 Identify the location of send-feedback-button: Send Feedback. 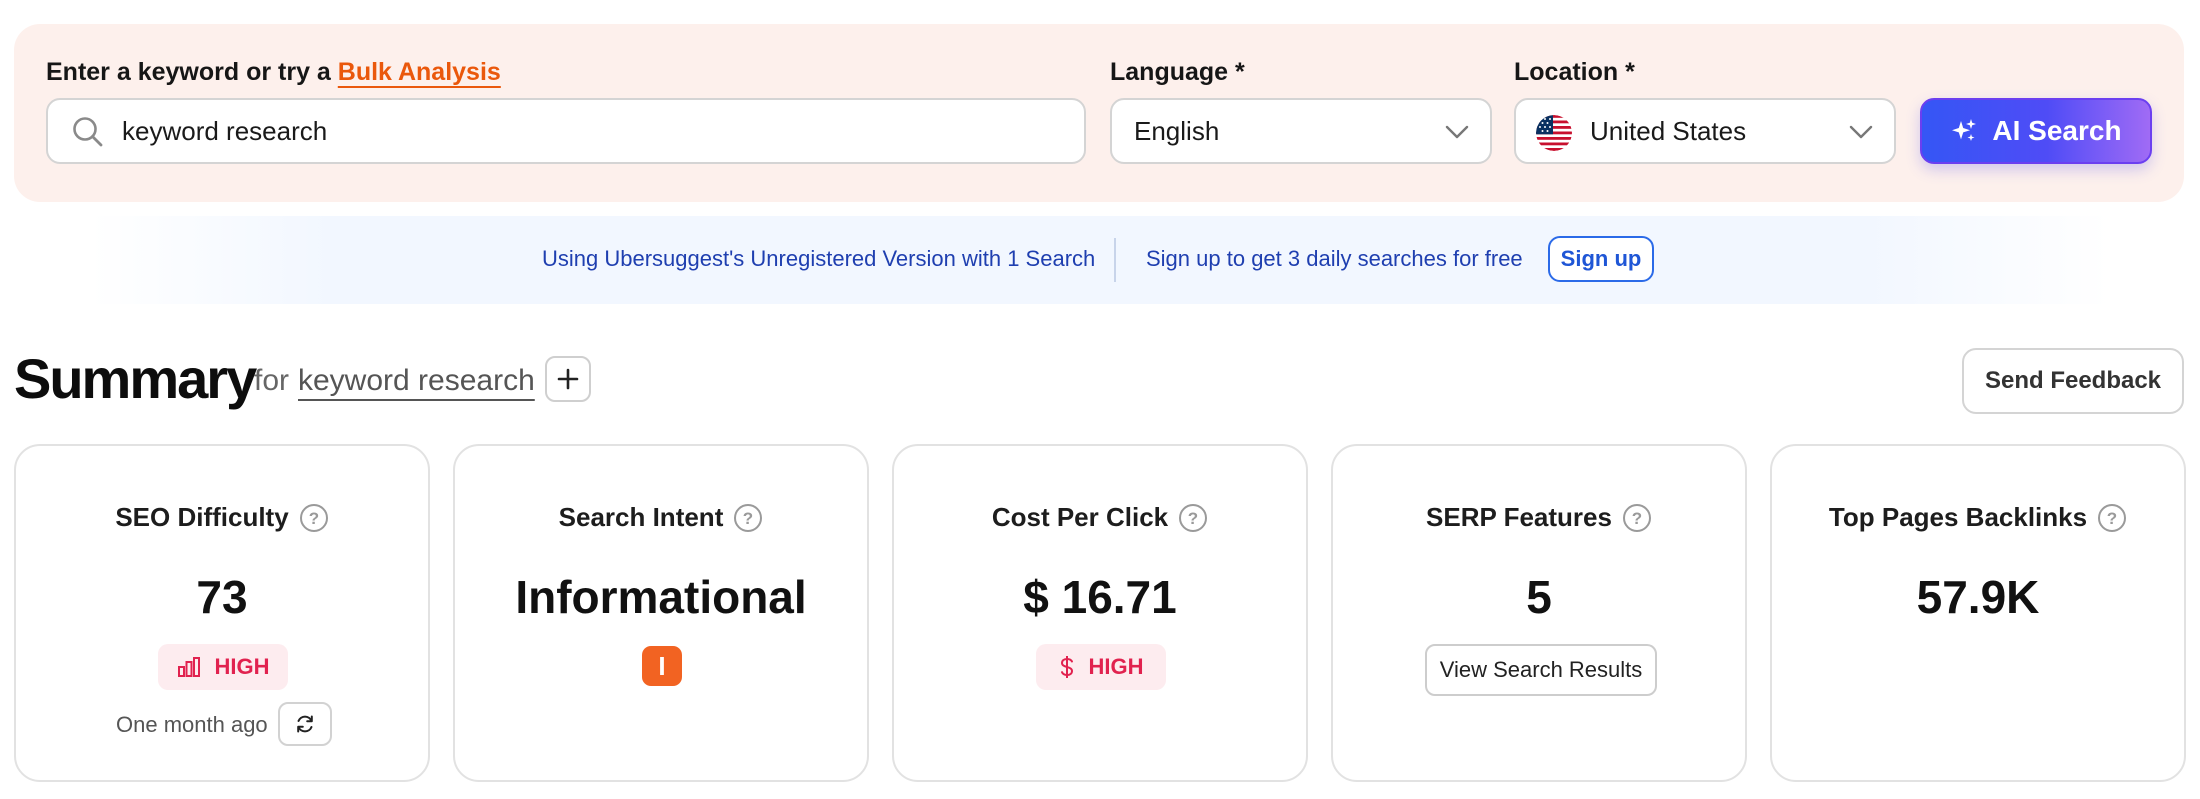
(2073, 381).